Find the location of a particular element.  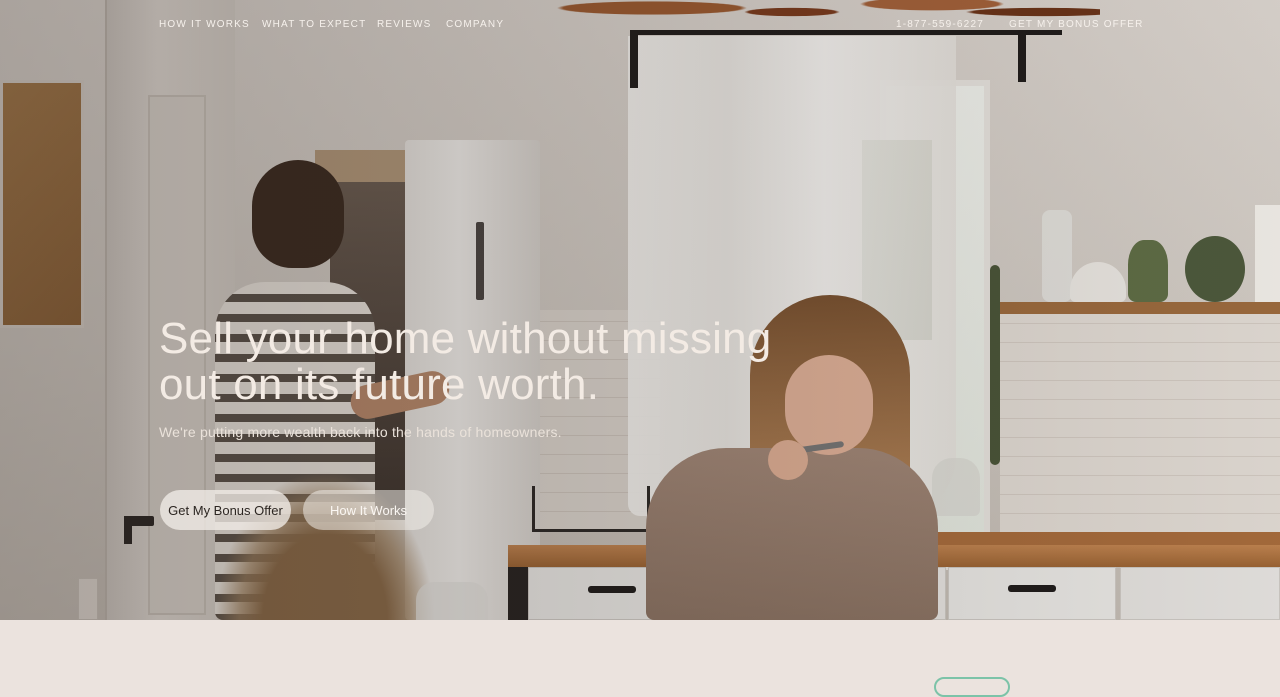

nav-phone-link: 1-877-559-6227 is located at coordinates (940, 24).